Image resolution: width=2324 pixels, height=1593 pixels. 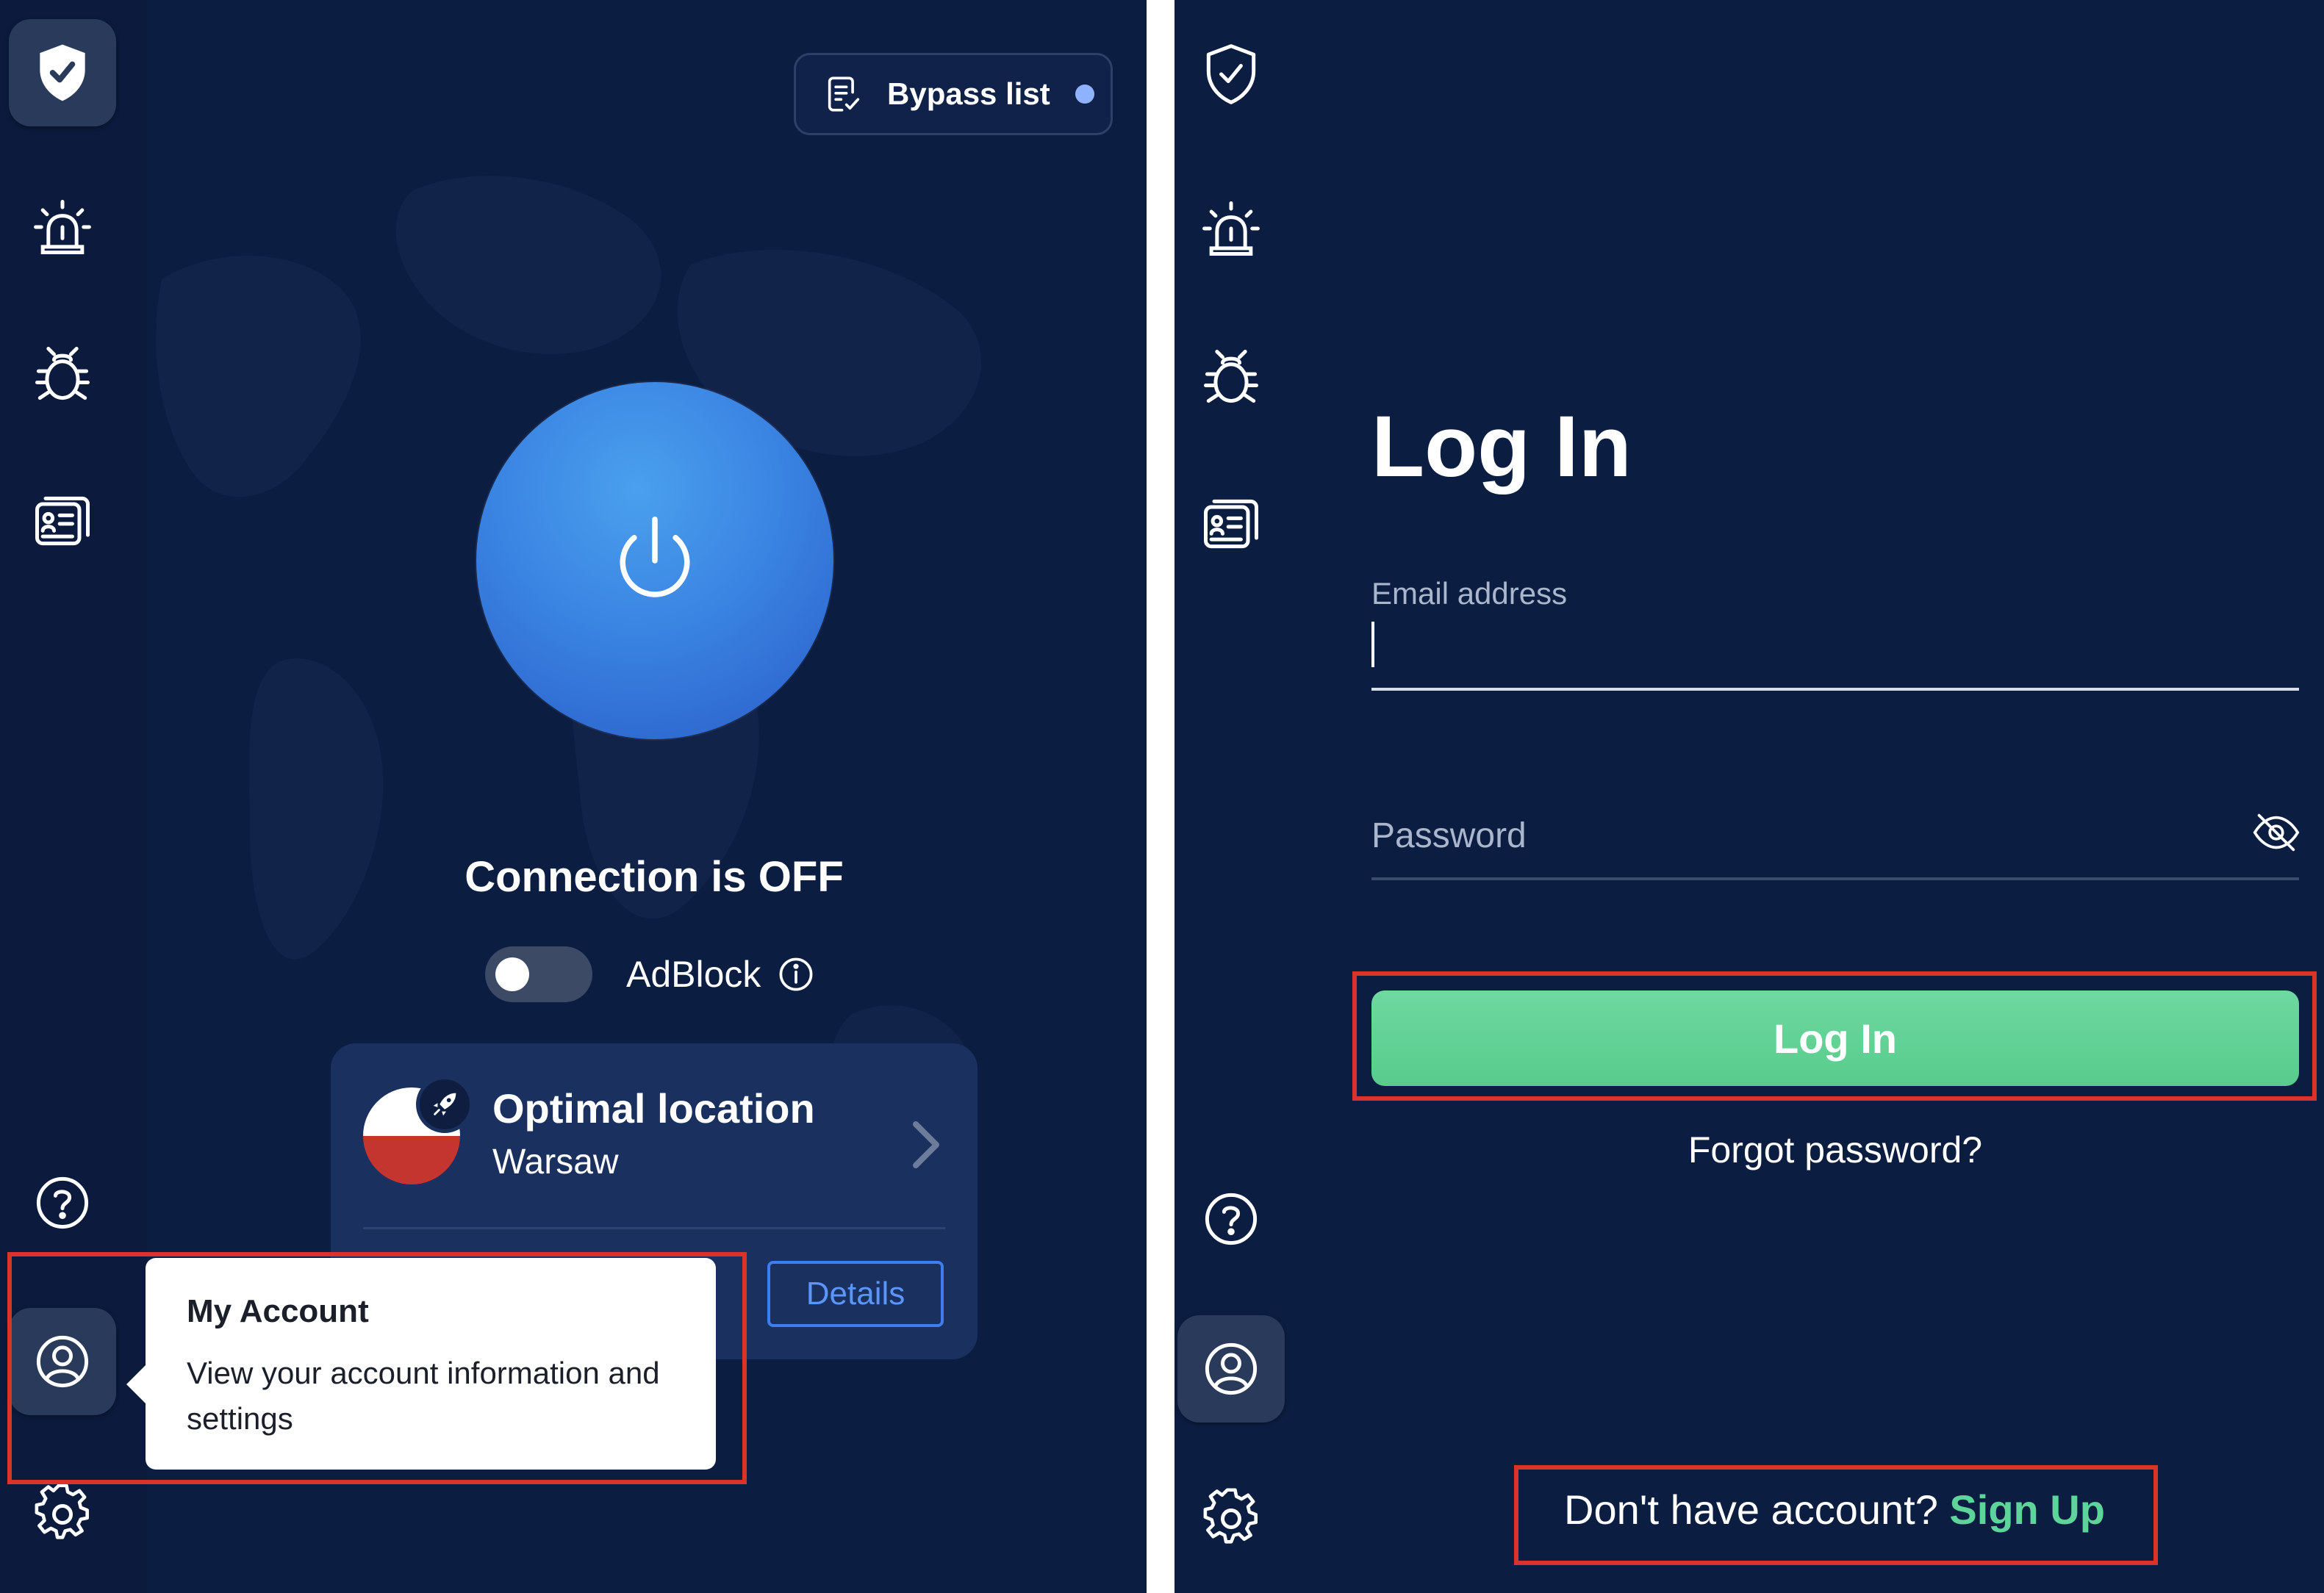 I want to click on password-underline, so click(x=1835, y=879).